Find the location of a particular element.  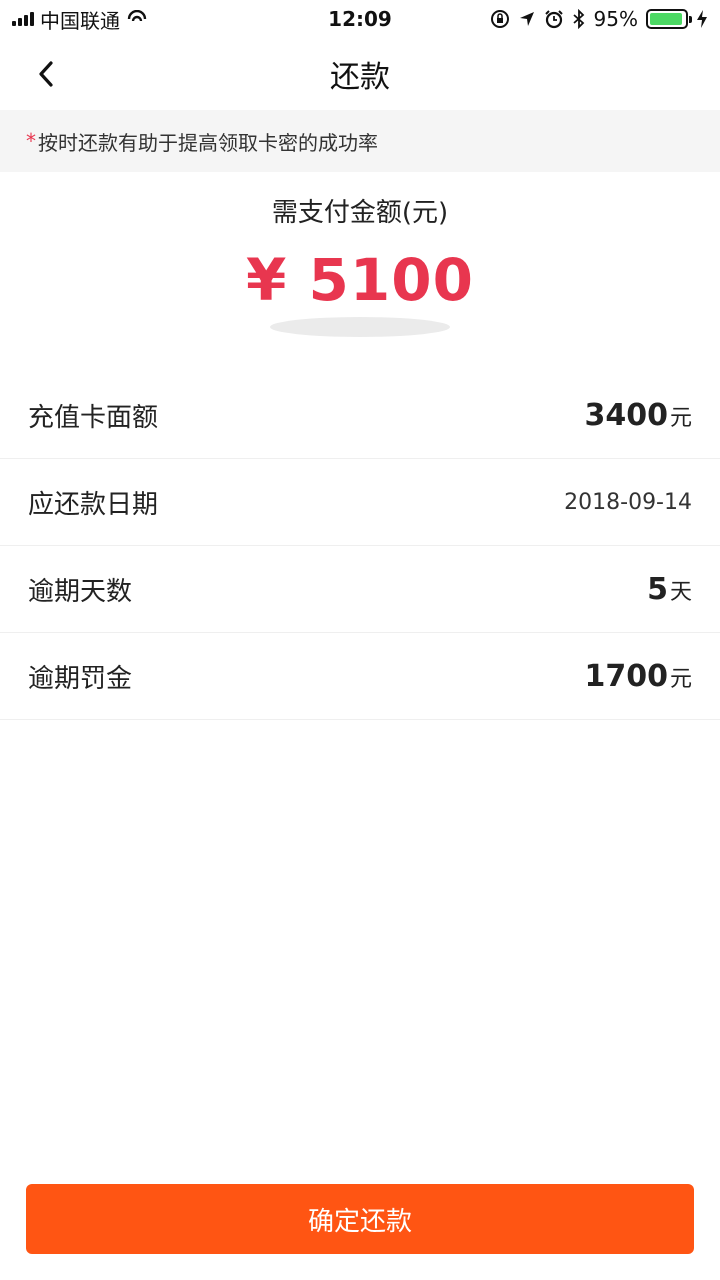

row-date-value: 2018-09-14 is located at coordinates (628, 502).